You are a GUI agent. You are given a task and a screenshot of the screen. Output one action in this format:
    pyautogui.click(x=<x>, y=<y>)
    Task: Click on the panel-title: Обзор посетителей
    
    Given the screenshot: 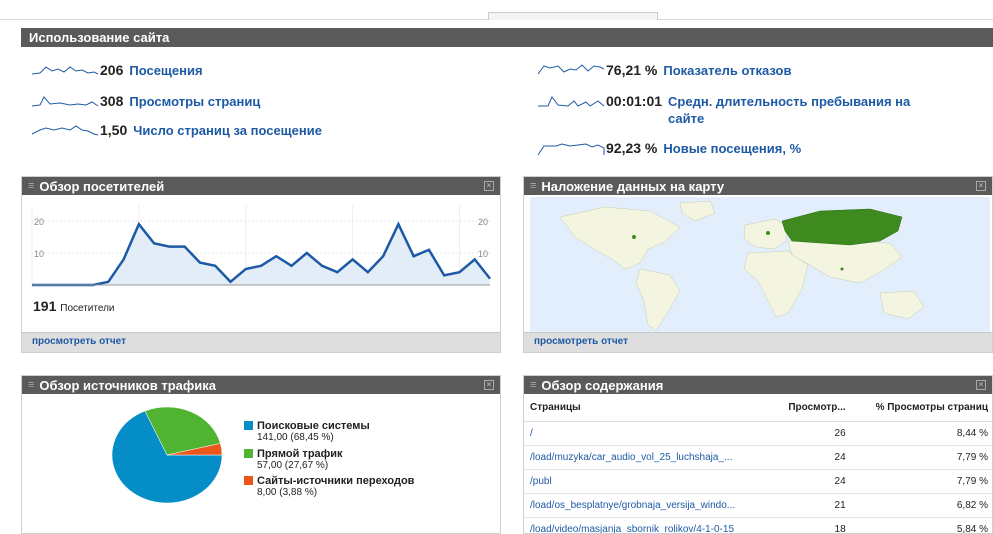 What is the action you would take?
    pyautogui.click(x=102, y=186)
    